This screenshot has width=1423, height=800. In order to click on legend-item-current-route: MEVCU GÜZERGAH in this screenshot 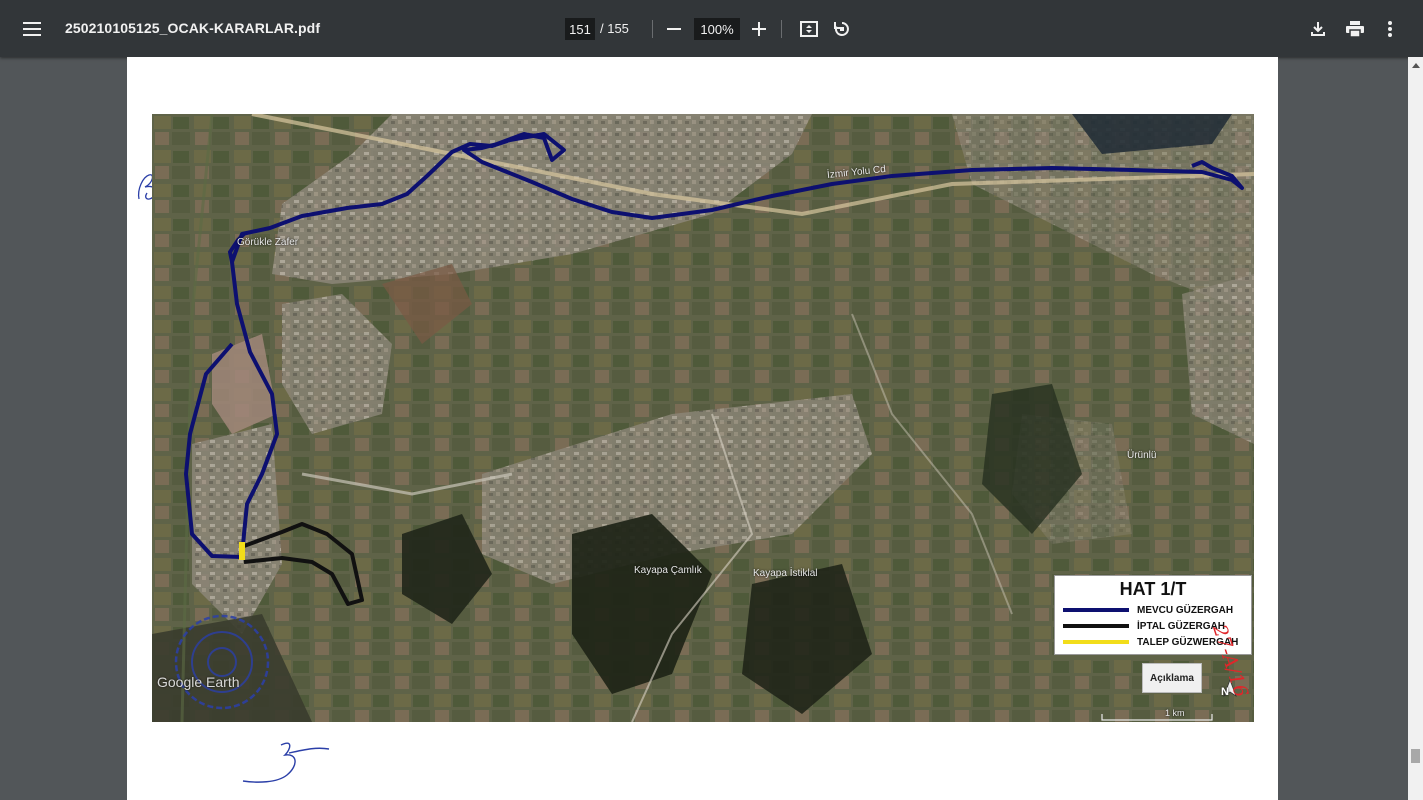, I will do `click(1148, 610)`.